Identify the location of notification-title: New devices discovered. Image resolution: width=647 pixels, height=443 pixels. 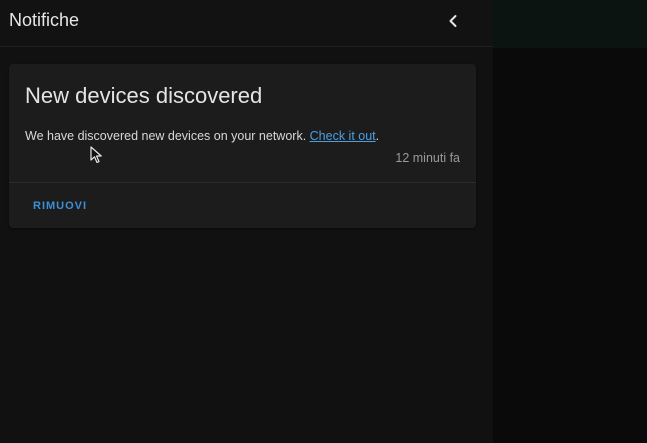
(144, 95).